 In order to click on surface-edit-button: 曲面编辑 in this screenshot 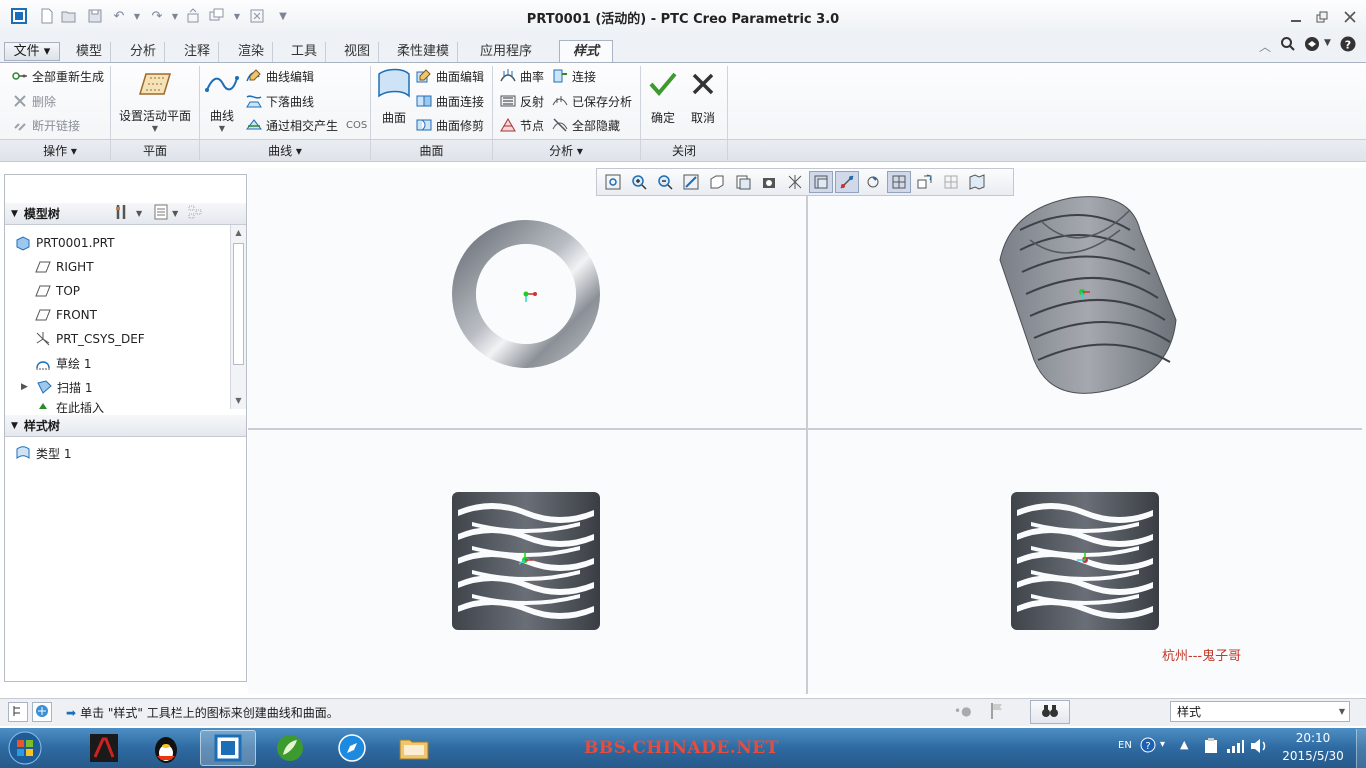, I will do `click(450, 76)`.